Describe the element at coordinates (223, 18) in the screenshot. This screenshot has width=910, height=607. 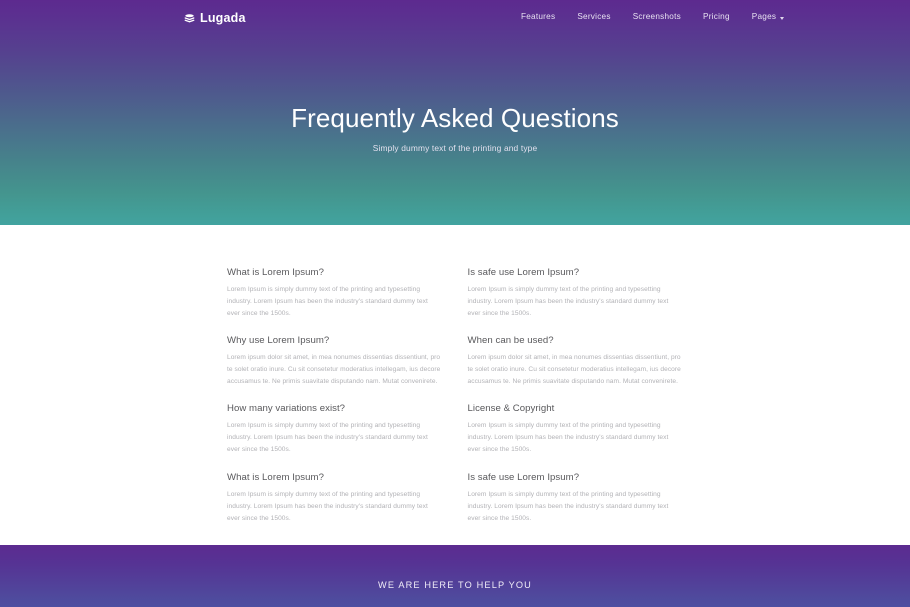
I see `brand-name: Lugada` at that location.